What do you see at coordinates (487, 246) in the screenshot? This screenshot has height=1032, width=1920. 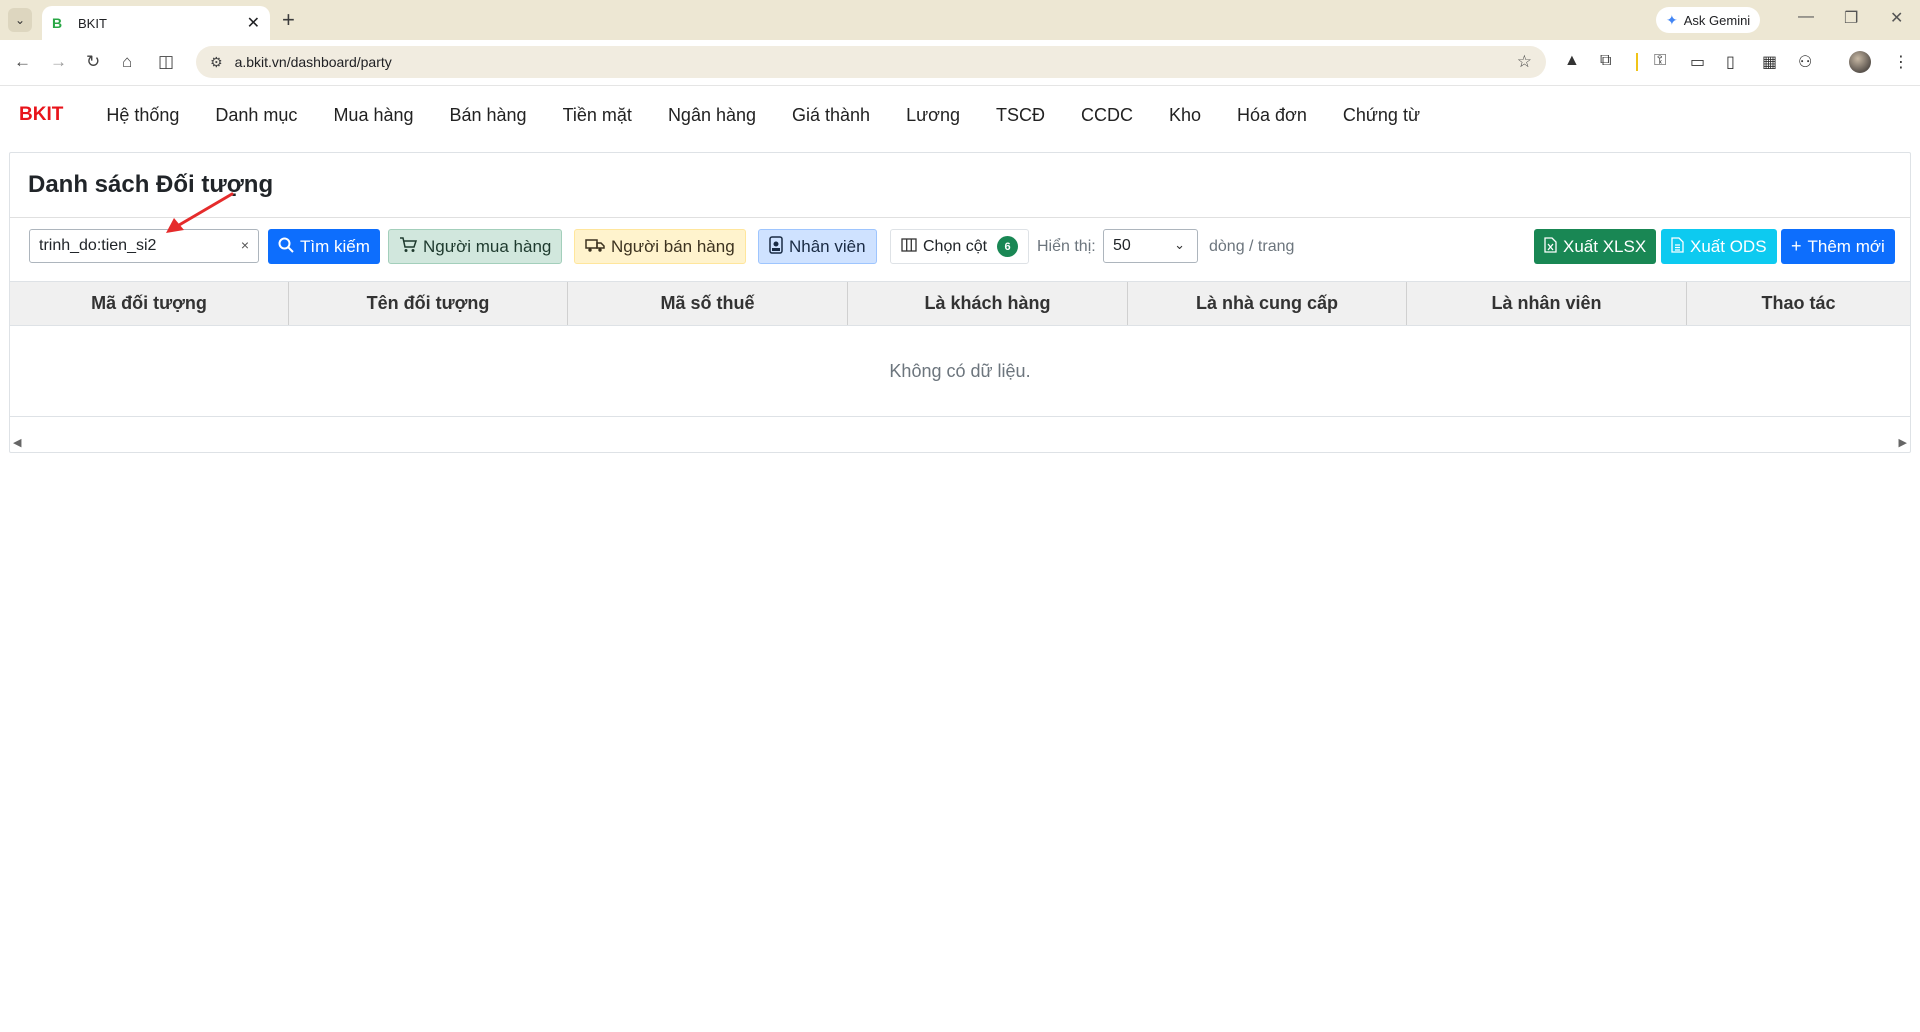 I see `buyer-filter-label: Người mua hàng` at bounding box center [487, 246].